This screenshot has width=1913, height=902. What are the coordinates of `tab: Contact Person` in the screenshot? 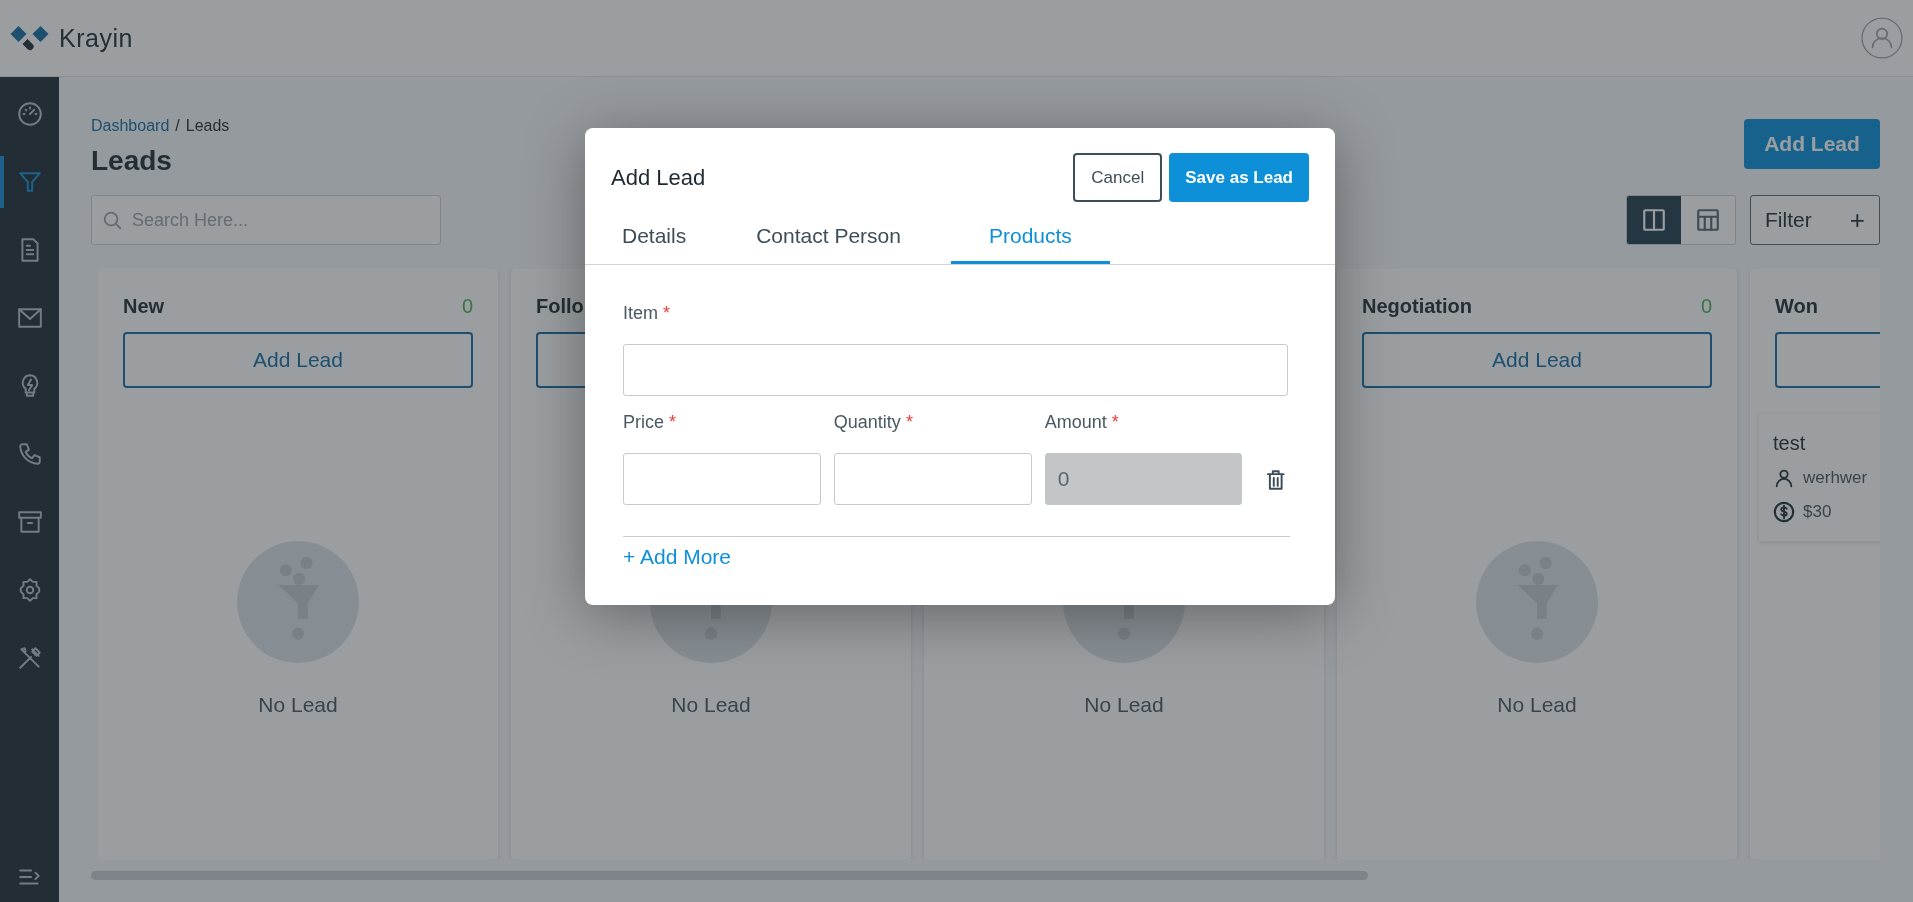 It's located at (828, 240).